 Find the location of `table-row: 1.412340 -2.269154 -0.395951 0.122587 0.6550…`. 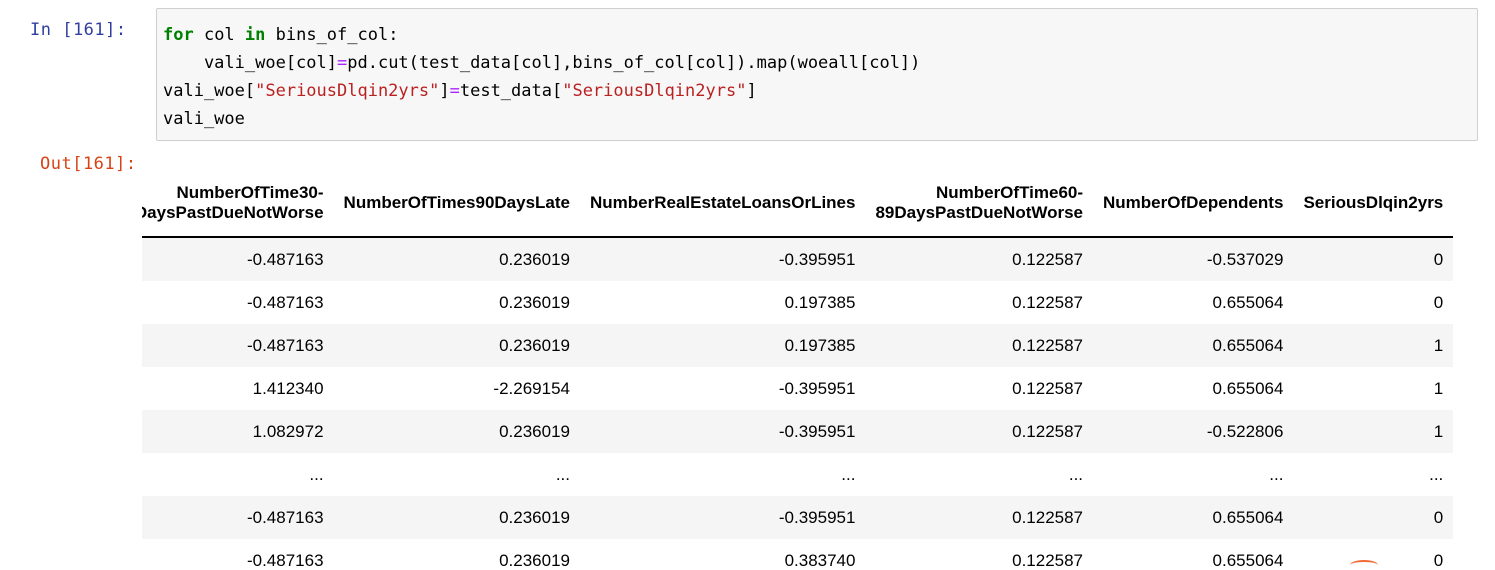

table-row: 1.412340 -2.269154 -0.395951 0.122587 0.6550… is located at coordinates (798, 388).